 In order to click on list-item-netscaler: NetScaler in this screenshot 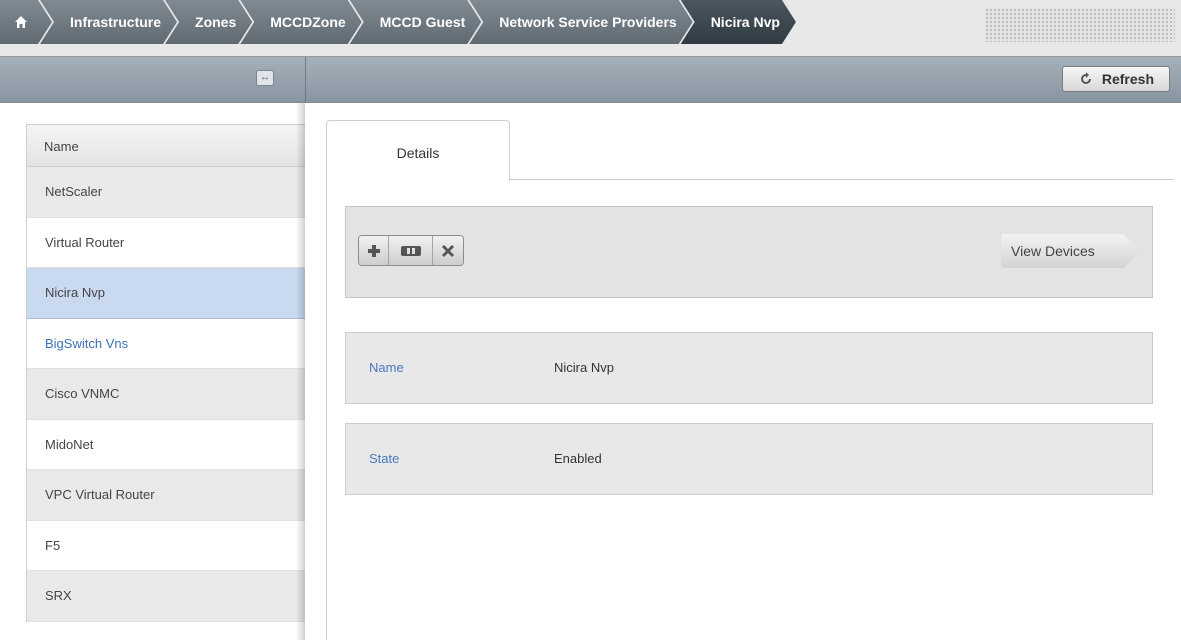, I will do `click(166, 192)`.